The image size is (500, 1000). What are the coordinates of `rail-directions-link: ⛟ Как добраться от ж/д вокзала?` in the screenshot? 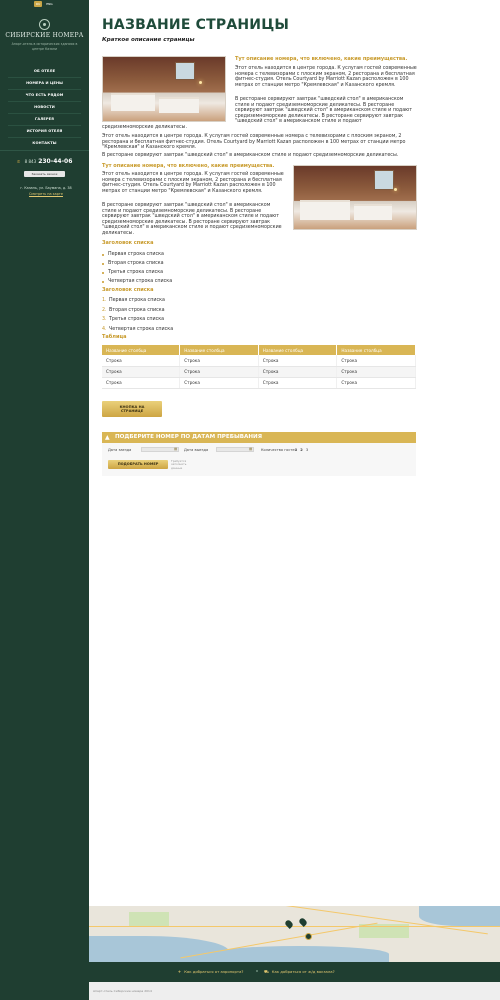 It's located at (299, 972).